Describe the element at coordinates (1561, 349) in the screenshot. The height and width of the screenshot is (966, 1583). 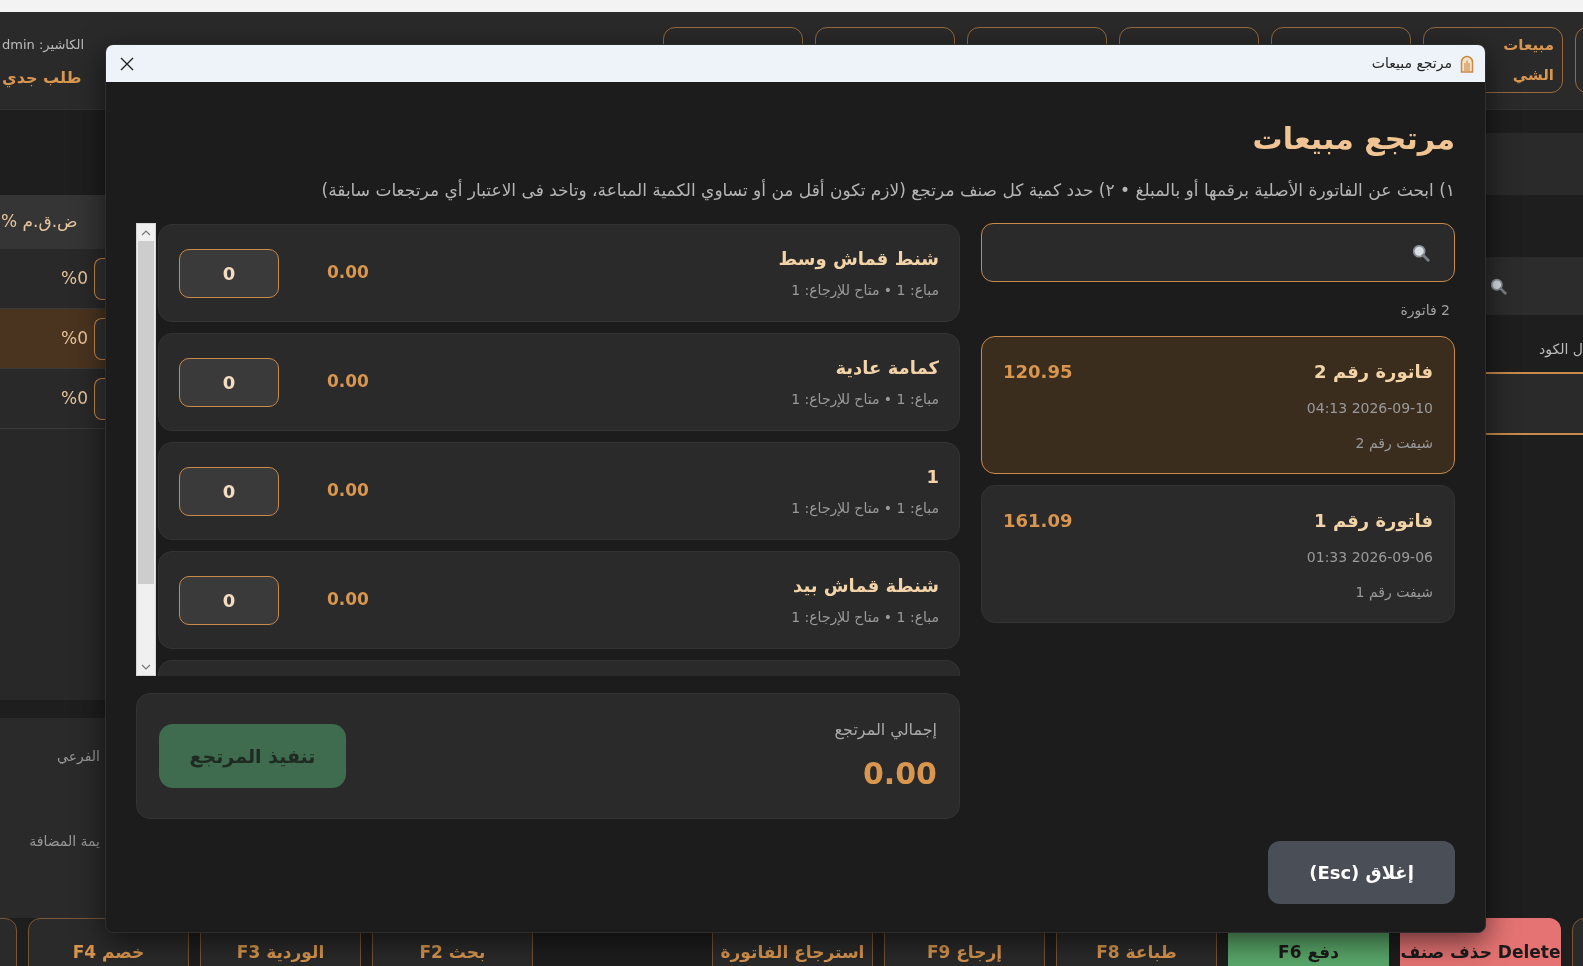
I see `code-label: ل الكود` at that location.